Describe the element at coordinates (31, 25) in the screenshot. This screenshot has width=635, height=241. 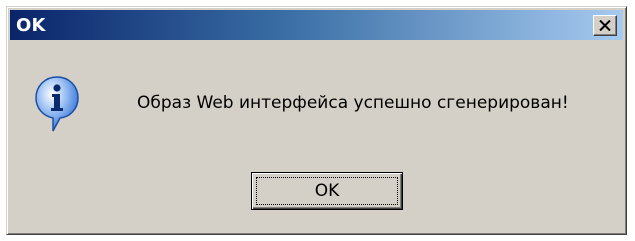
I see `window-title: OK` at that location.